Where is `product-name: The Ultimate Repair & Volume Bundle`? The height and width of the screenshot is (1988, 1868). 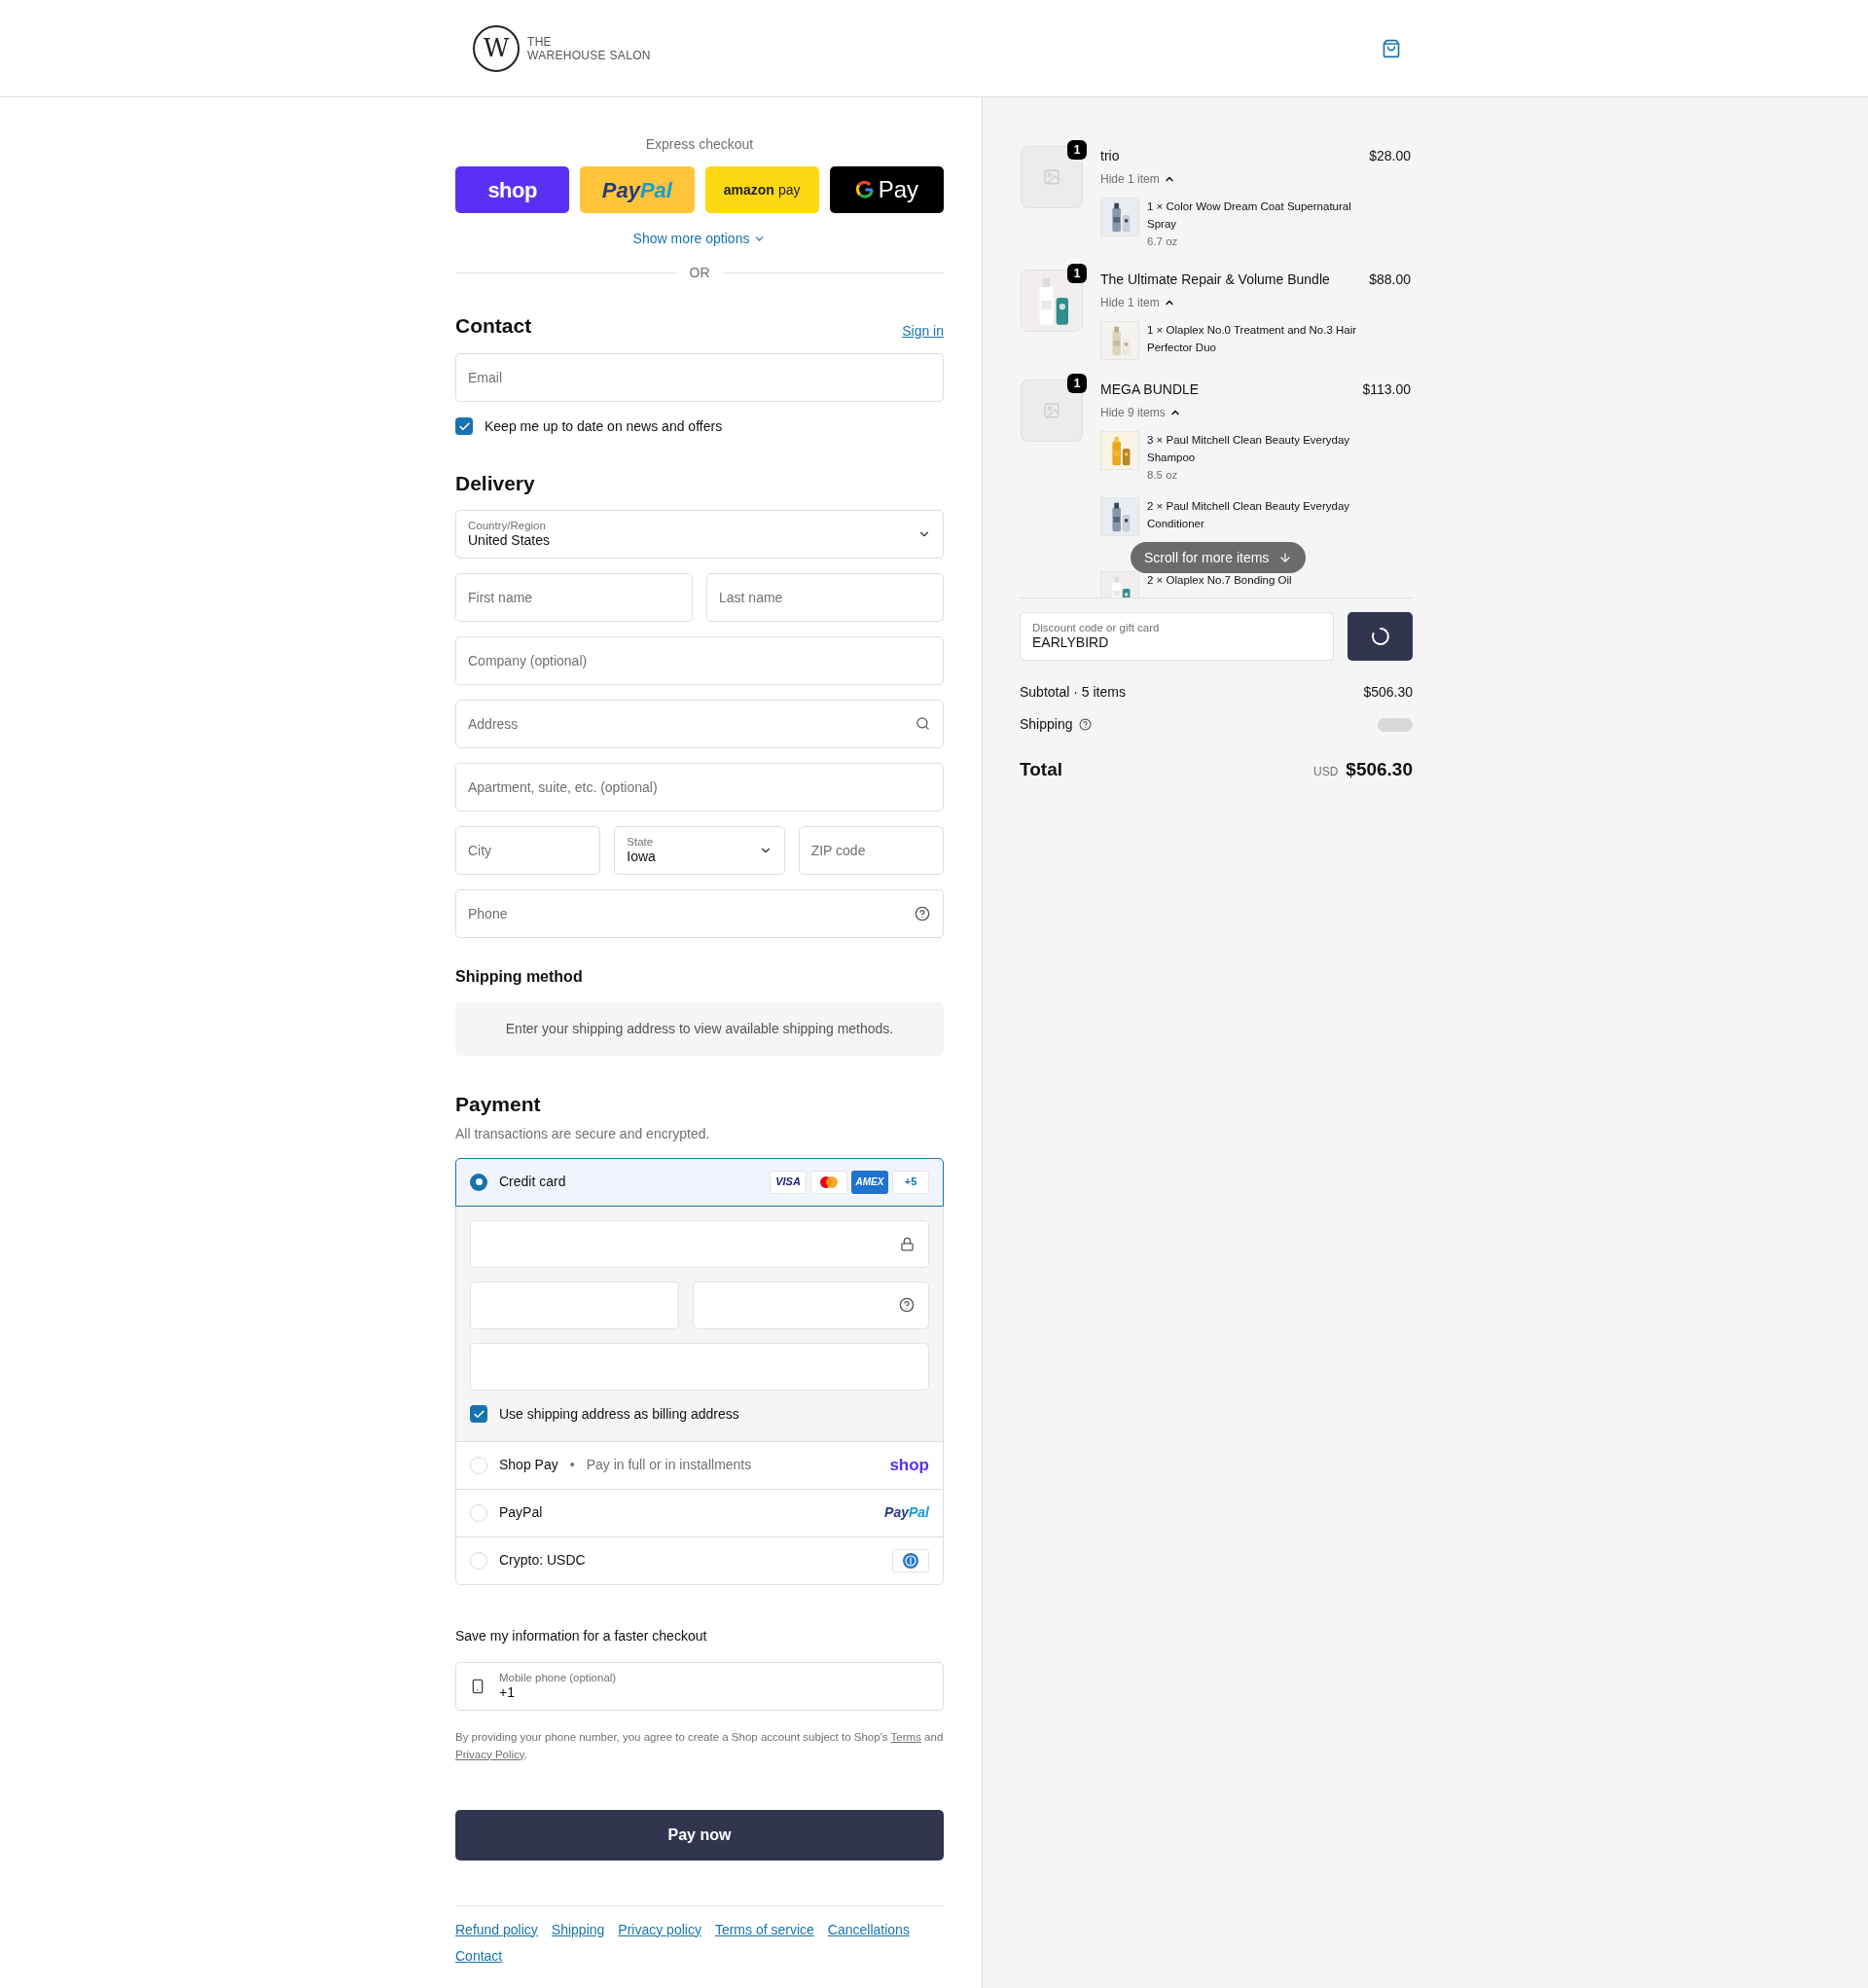
product-name: The Ultimate Repair & Volume Bundle is located at coordinates (1215, 280).